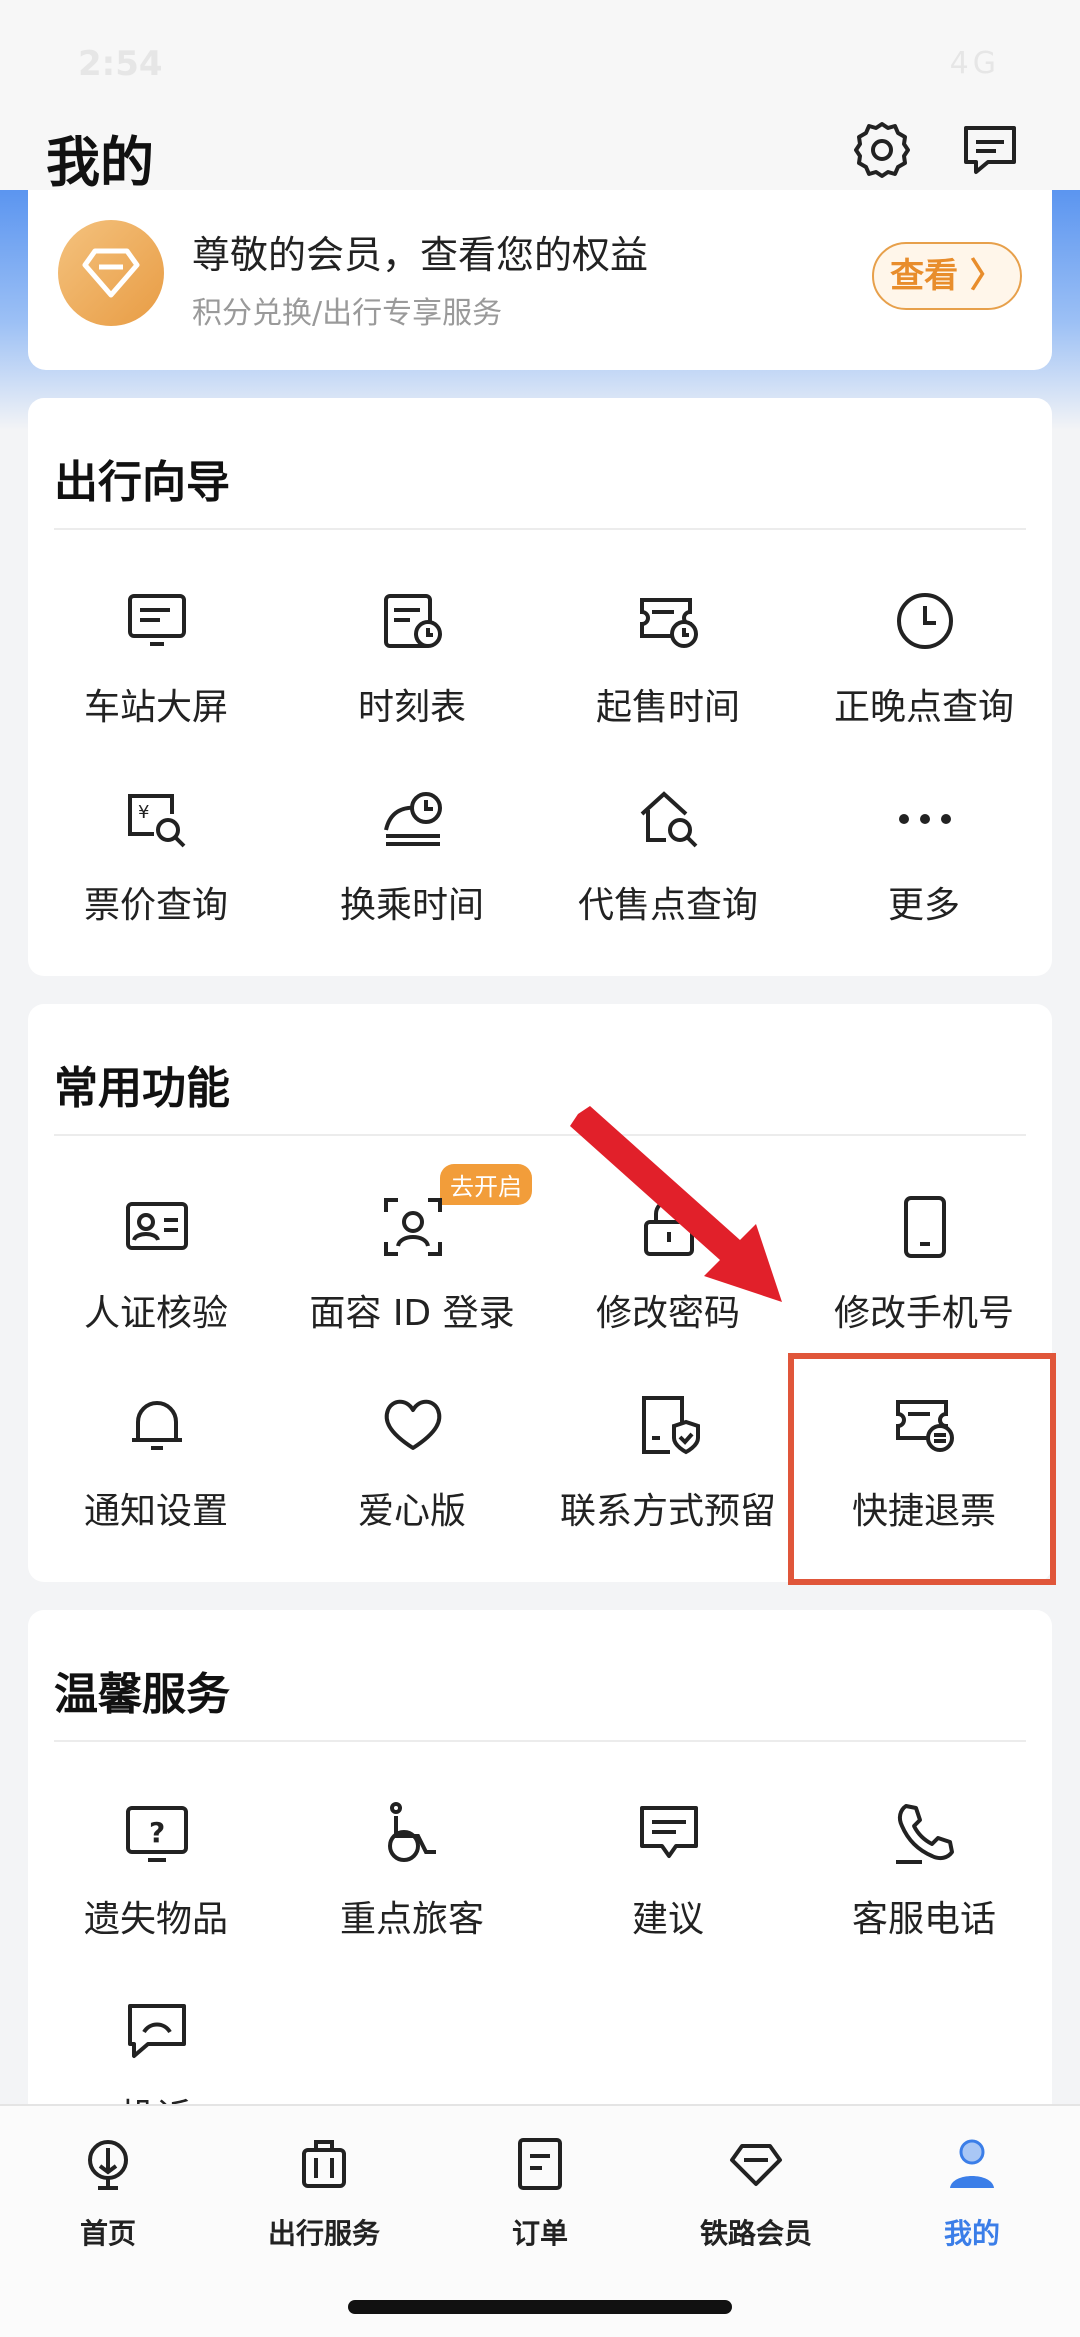  Describe the element at coordinates (669, 1425) in the screenshot. I see `contact-shield-icon` at that location.